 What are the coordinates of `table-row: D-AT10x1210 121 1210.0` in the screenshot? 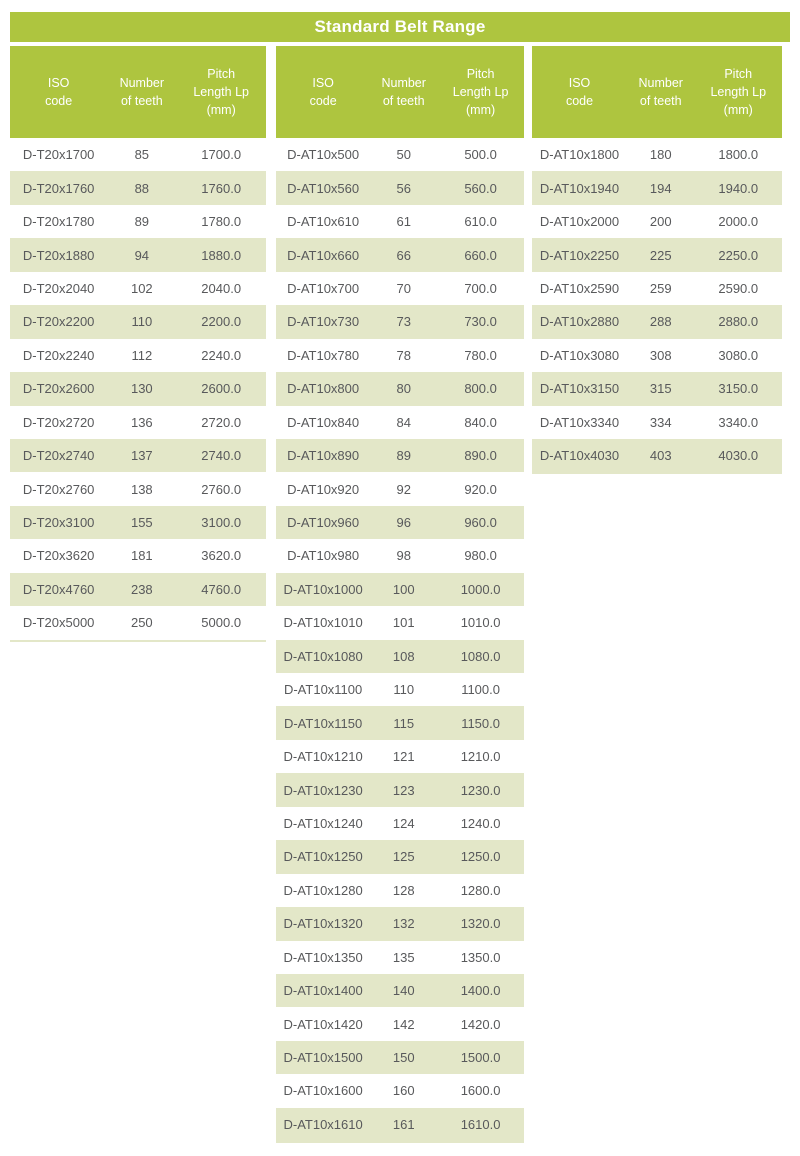 It's located at (400, 756).